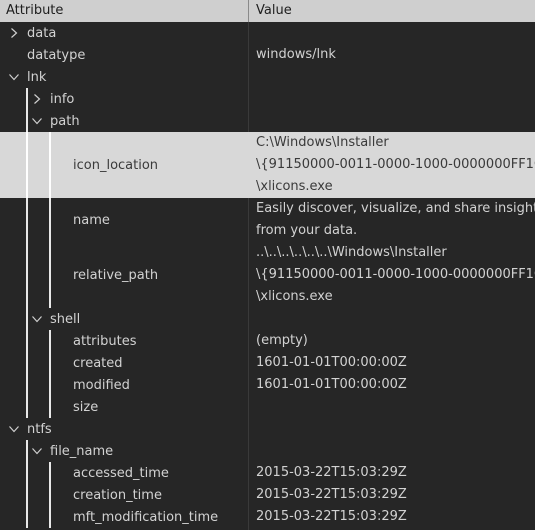 The height and width of the screenshot is (530, 535). I want to click on attribute-label: data, so click(42, 33).